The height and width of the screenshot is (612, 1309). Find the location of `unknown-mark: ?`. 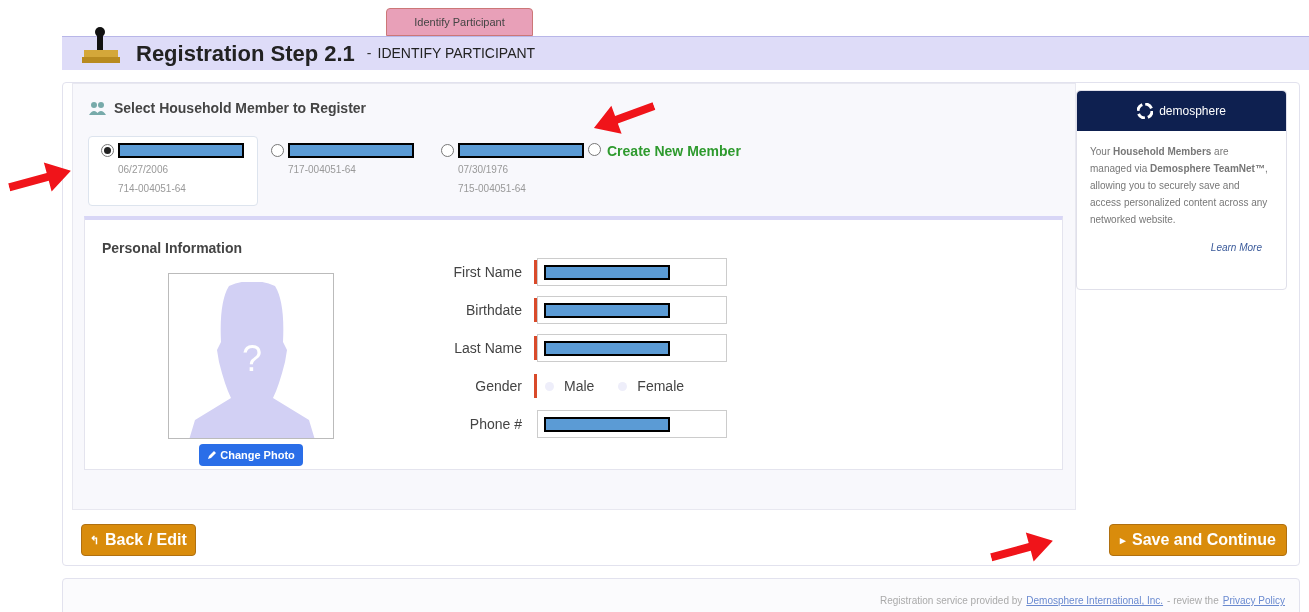

unknown-mark: ? is located at coordinates (252, 359).